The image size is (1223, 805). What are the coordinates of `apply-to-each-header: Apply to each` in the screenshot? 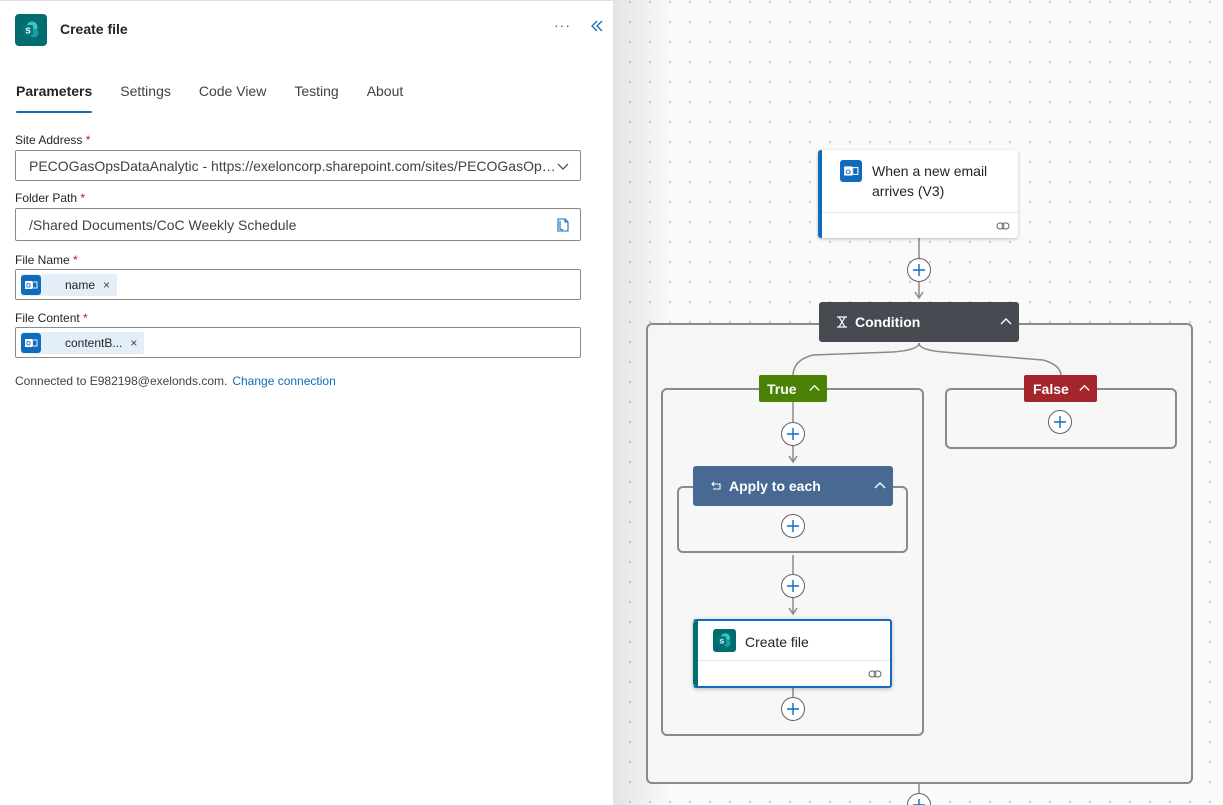 It's located at (793, 486).